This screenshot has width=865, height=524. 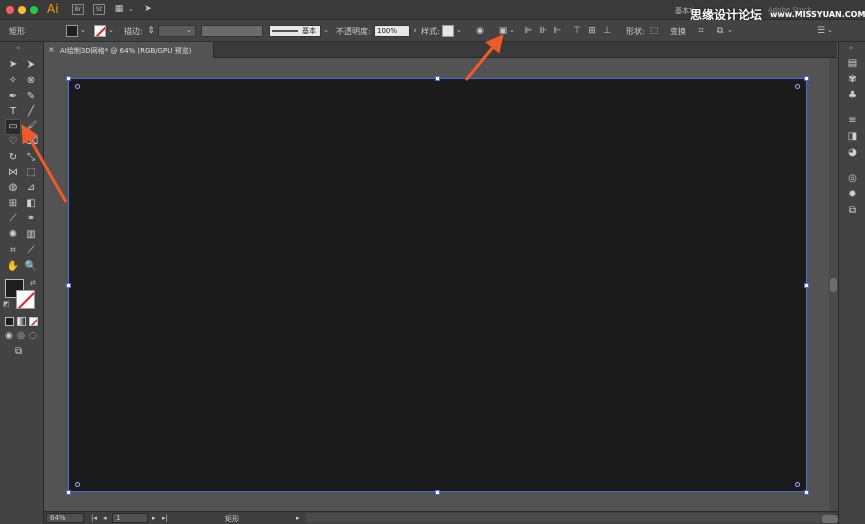 I want to click on horizontal-scroll-thumb, so click(x=830, y=519).